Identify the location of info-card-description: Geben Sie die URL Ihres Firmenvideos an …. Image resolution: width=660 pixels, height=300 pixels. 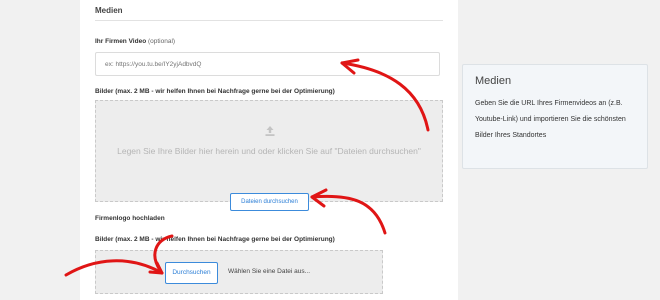
(550, 119).